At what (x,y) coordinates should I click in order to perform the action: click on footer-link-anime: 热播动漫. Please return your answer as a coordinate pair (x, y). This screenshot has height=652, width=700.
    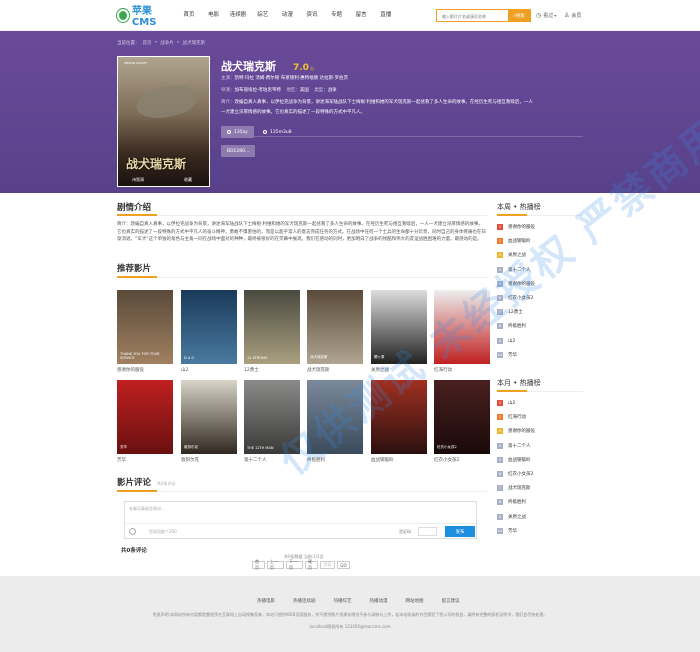
    Looking at the image, I should click on (379, 601).